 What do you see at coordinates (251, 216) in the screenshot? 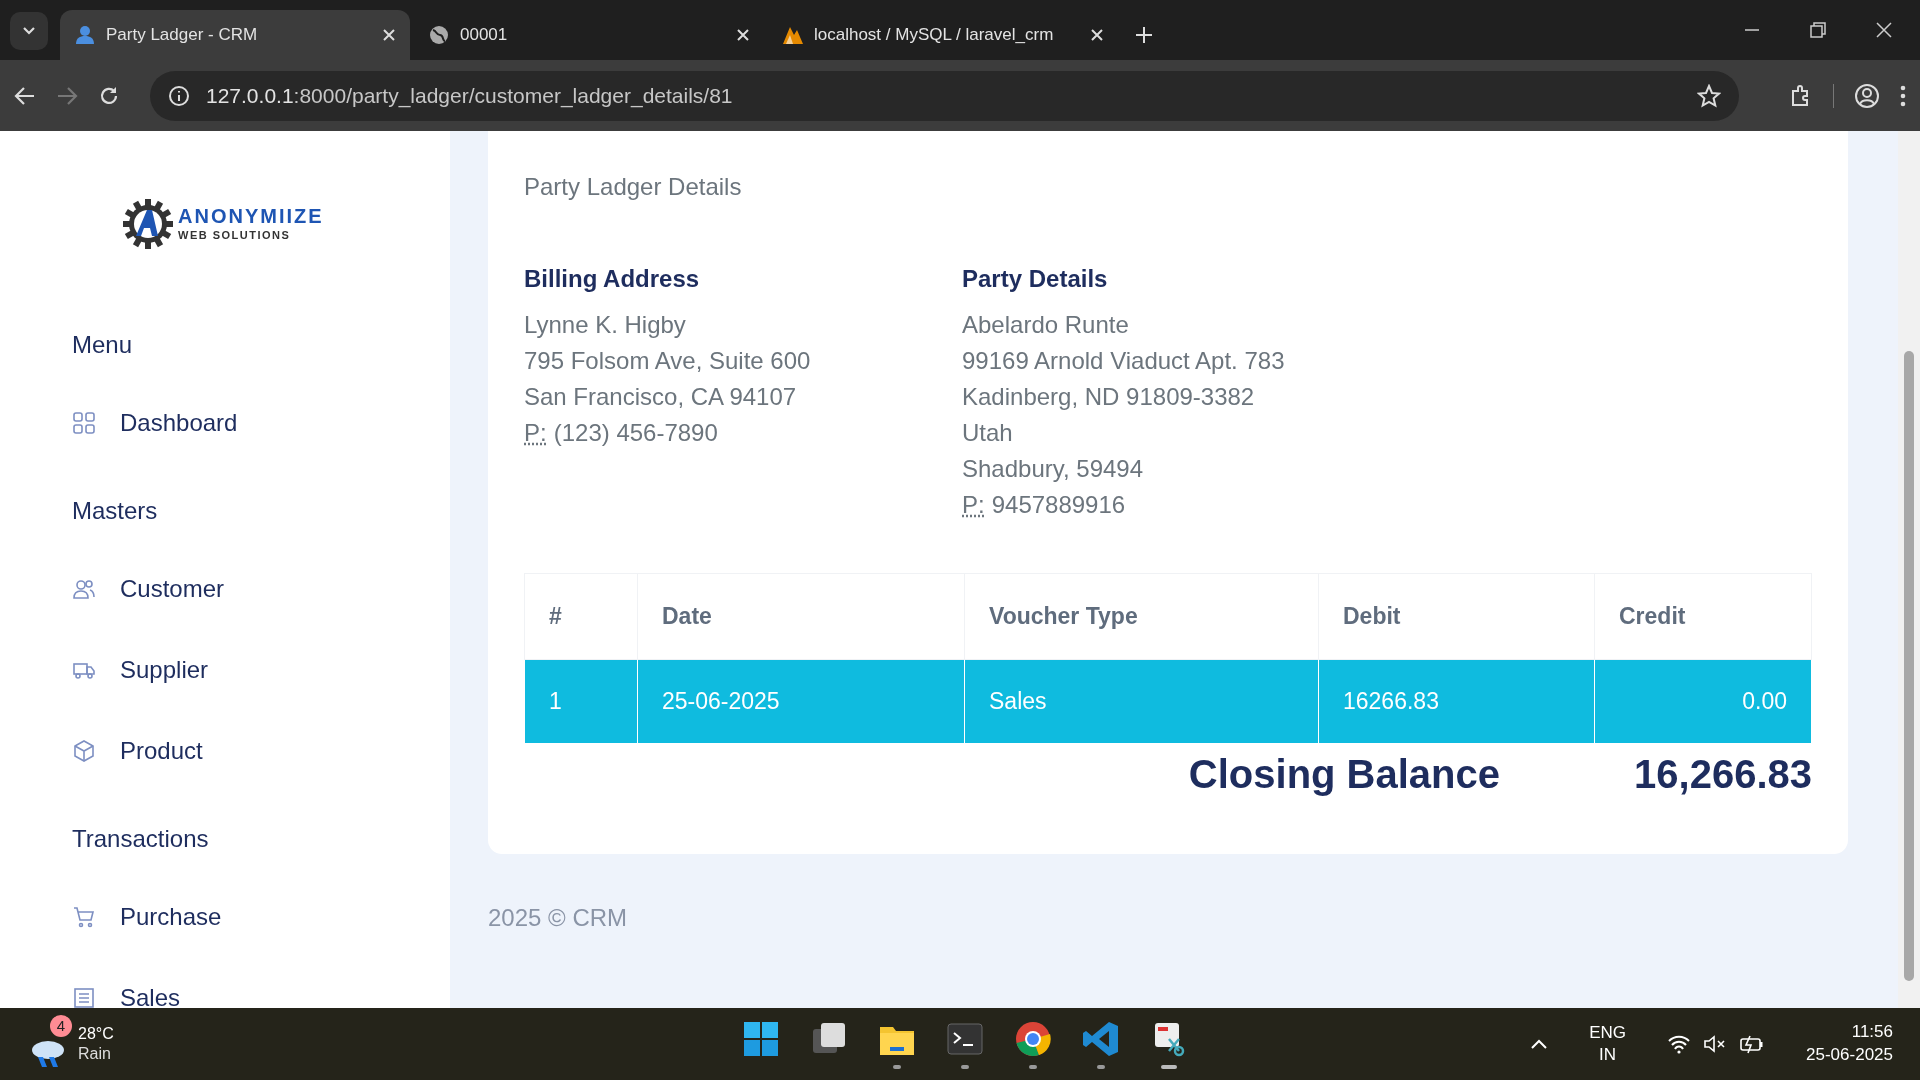
I see `logo-text: ANONYMIIZE` at bounding box center [251, 216].